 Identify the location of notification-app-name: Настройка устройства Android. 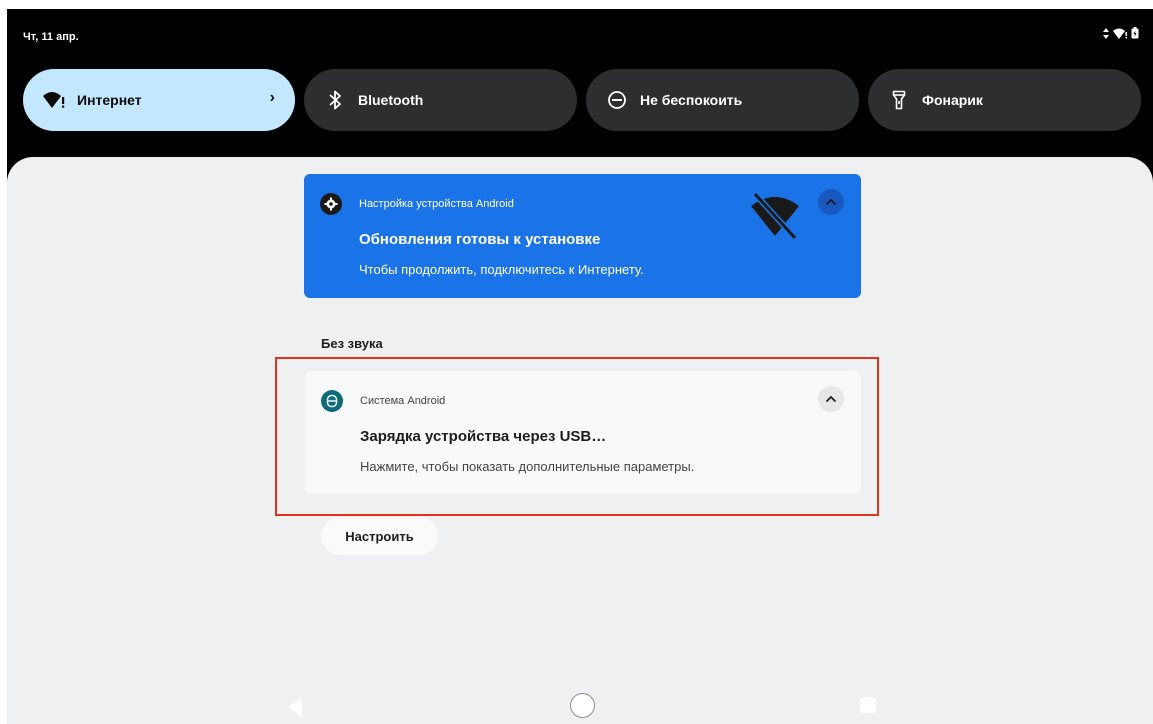
(436, 204).